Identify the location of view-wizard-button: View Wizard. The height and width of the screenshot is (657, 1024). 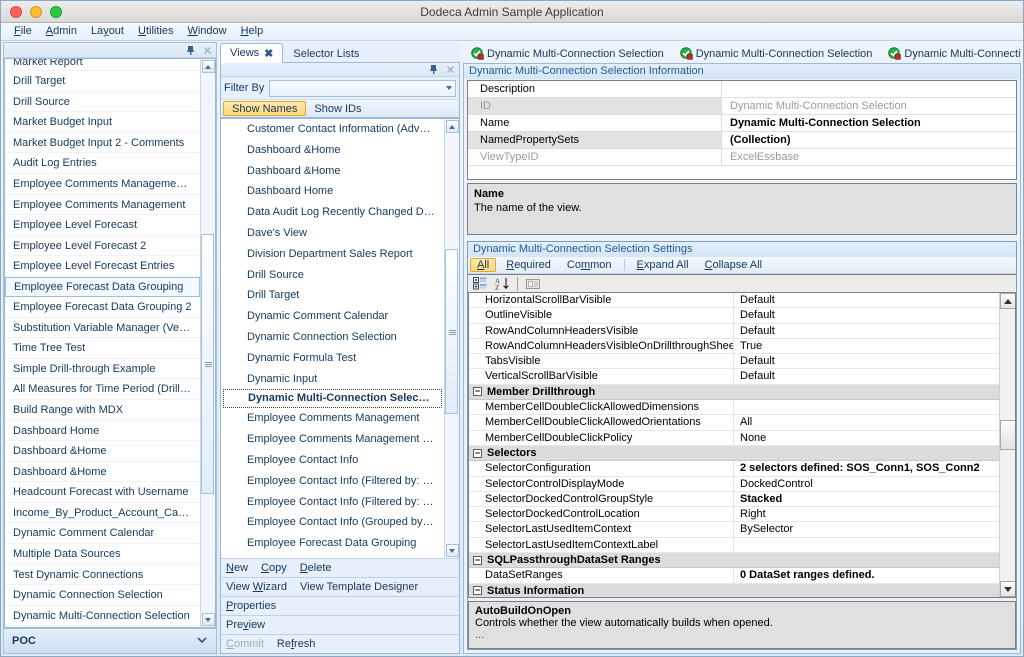
(256, 587).